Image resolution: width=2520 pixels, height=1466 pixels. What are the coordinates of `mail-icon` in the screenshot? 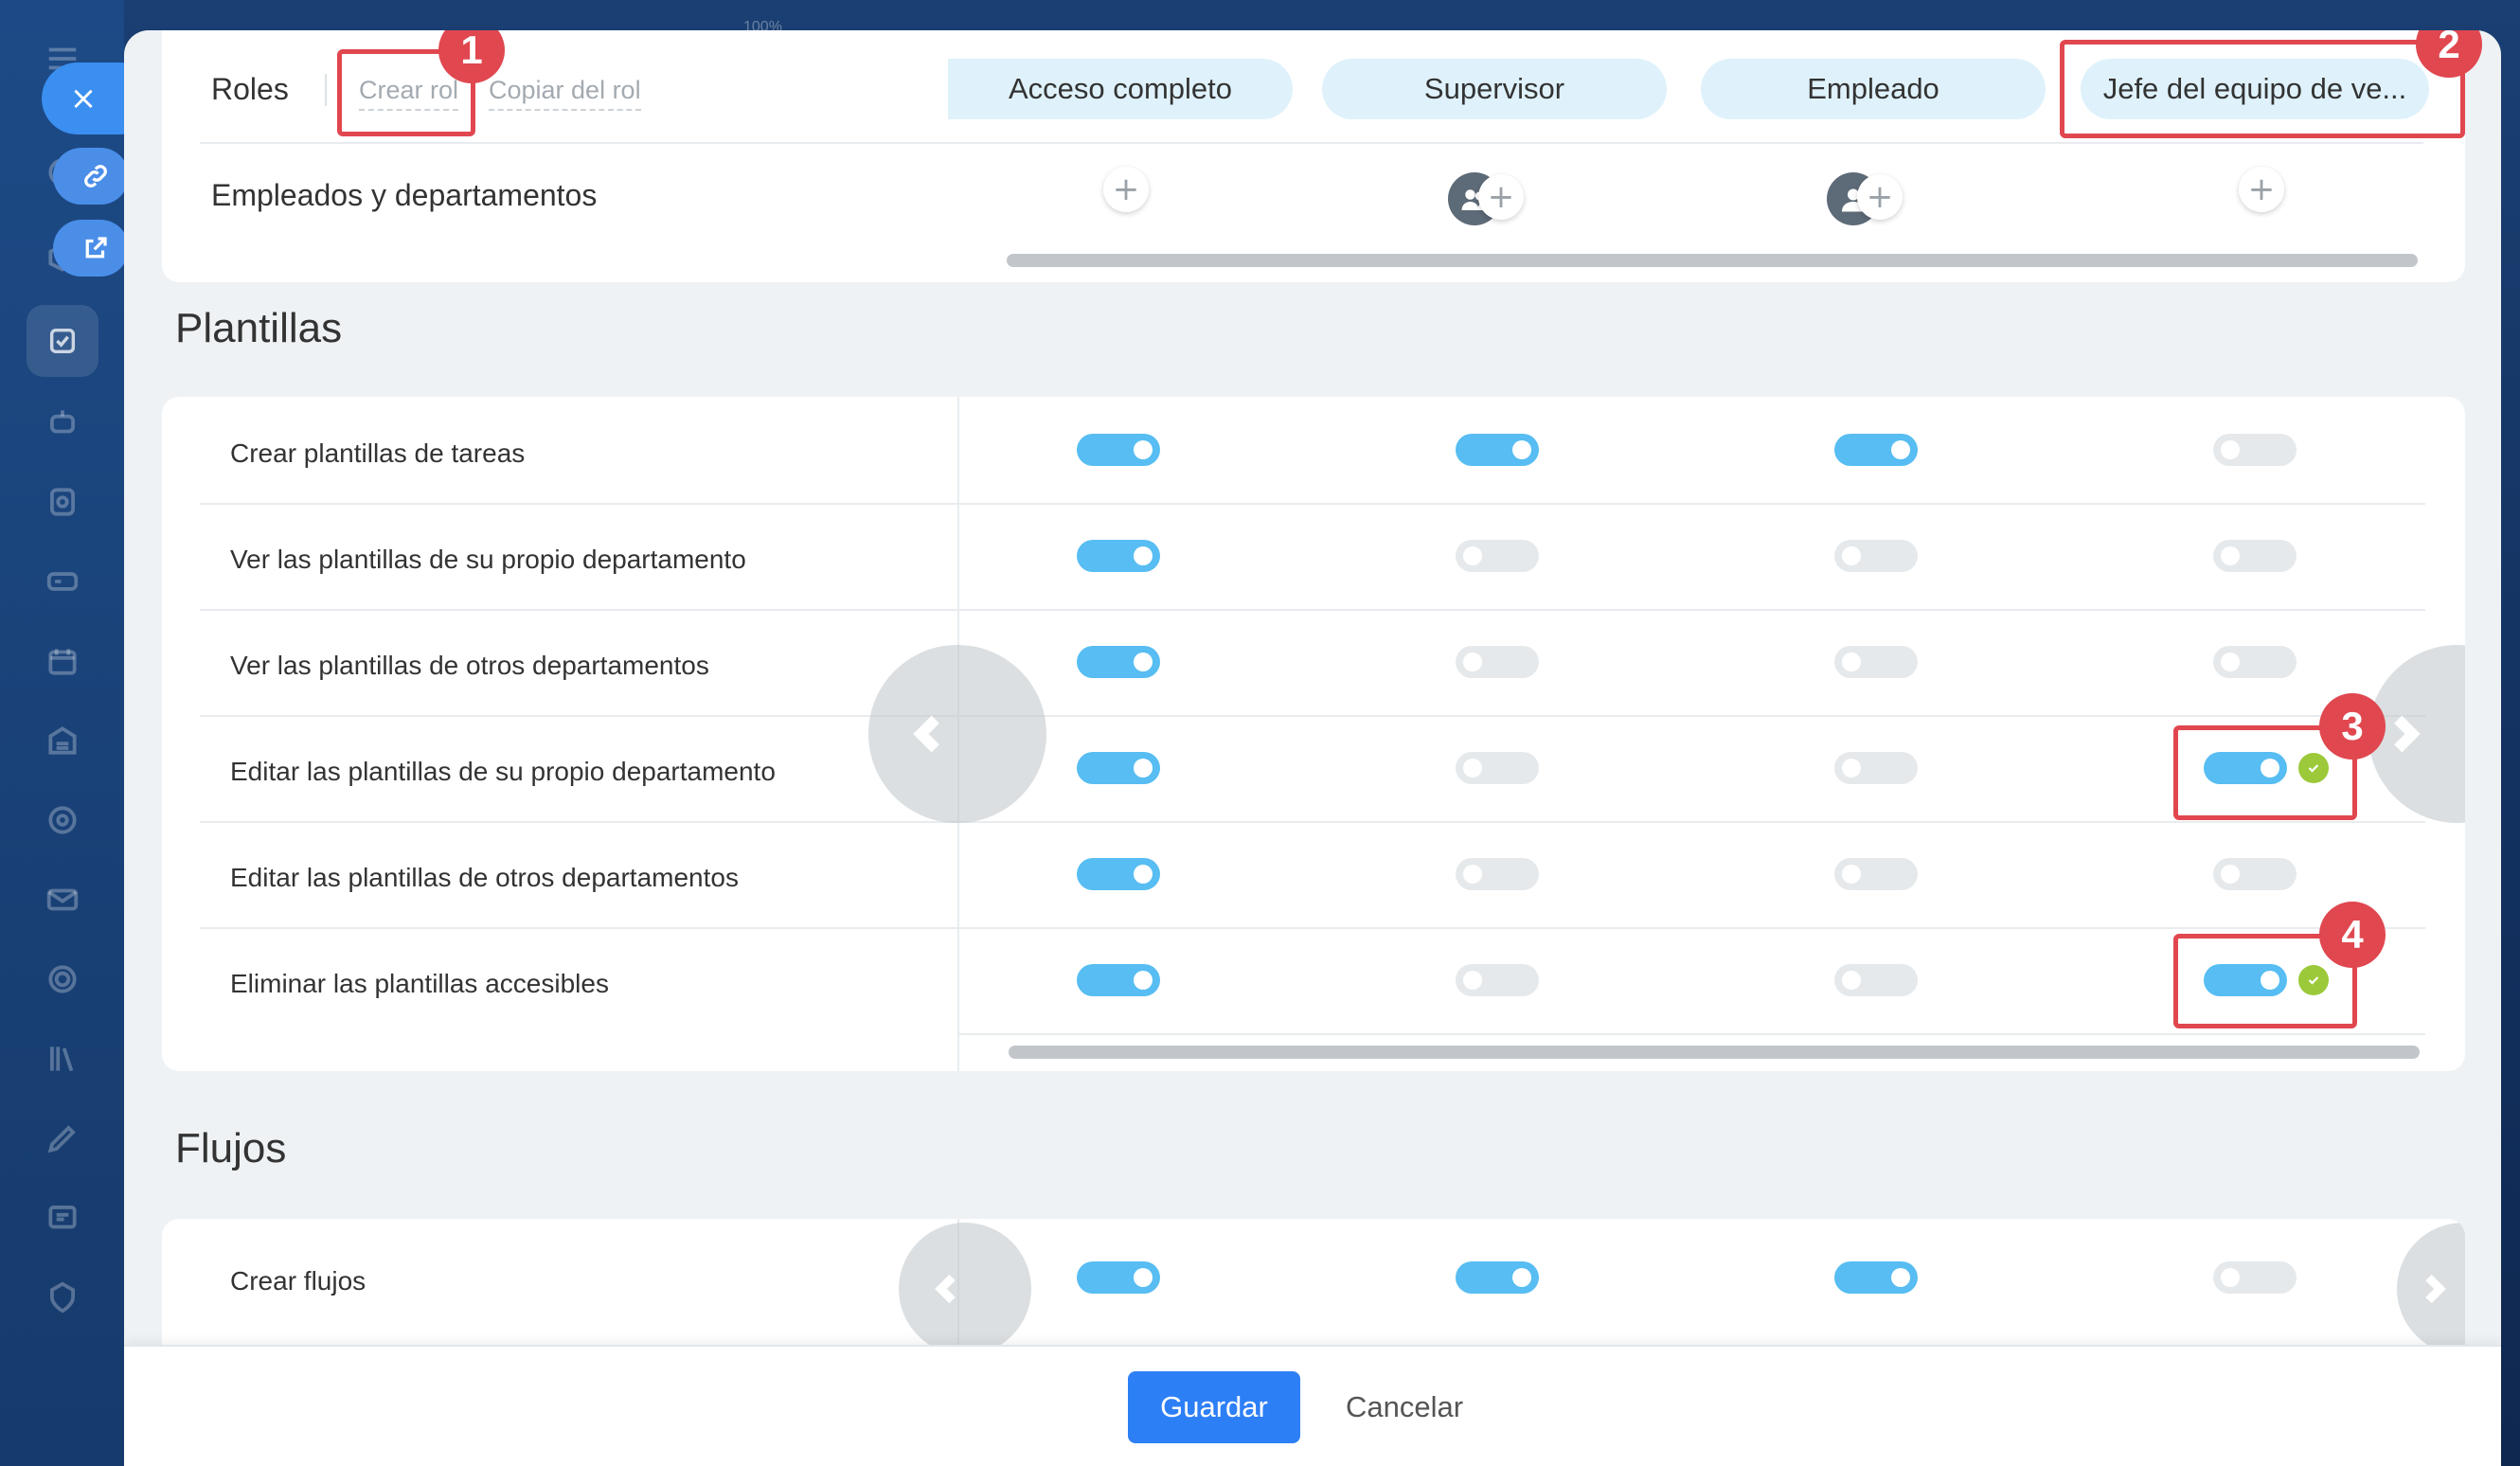 It's located at (62, 900).